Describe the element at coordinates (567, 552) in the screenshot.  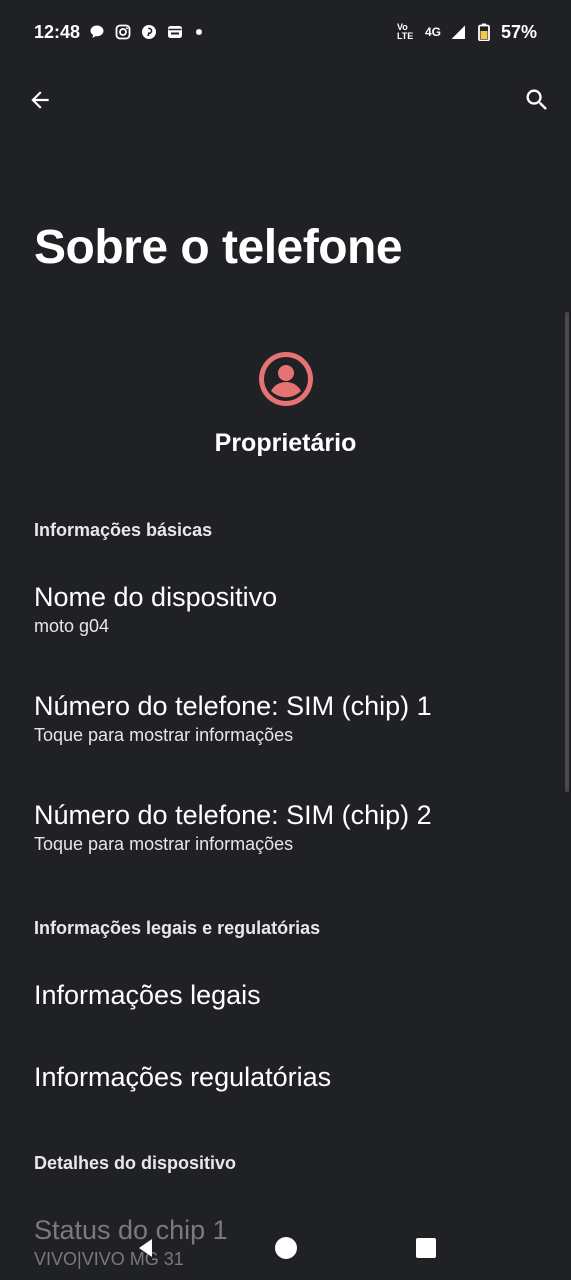
I see `scrollbar` at that location.